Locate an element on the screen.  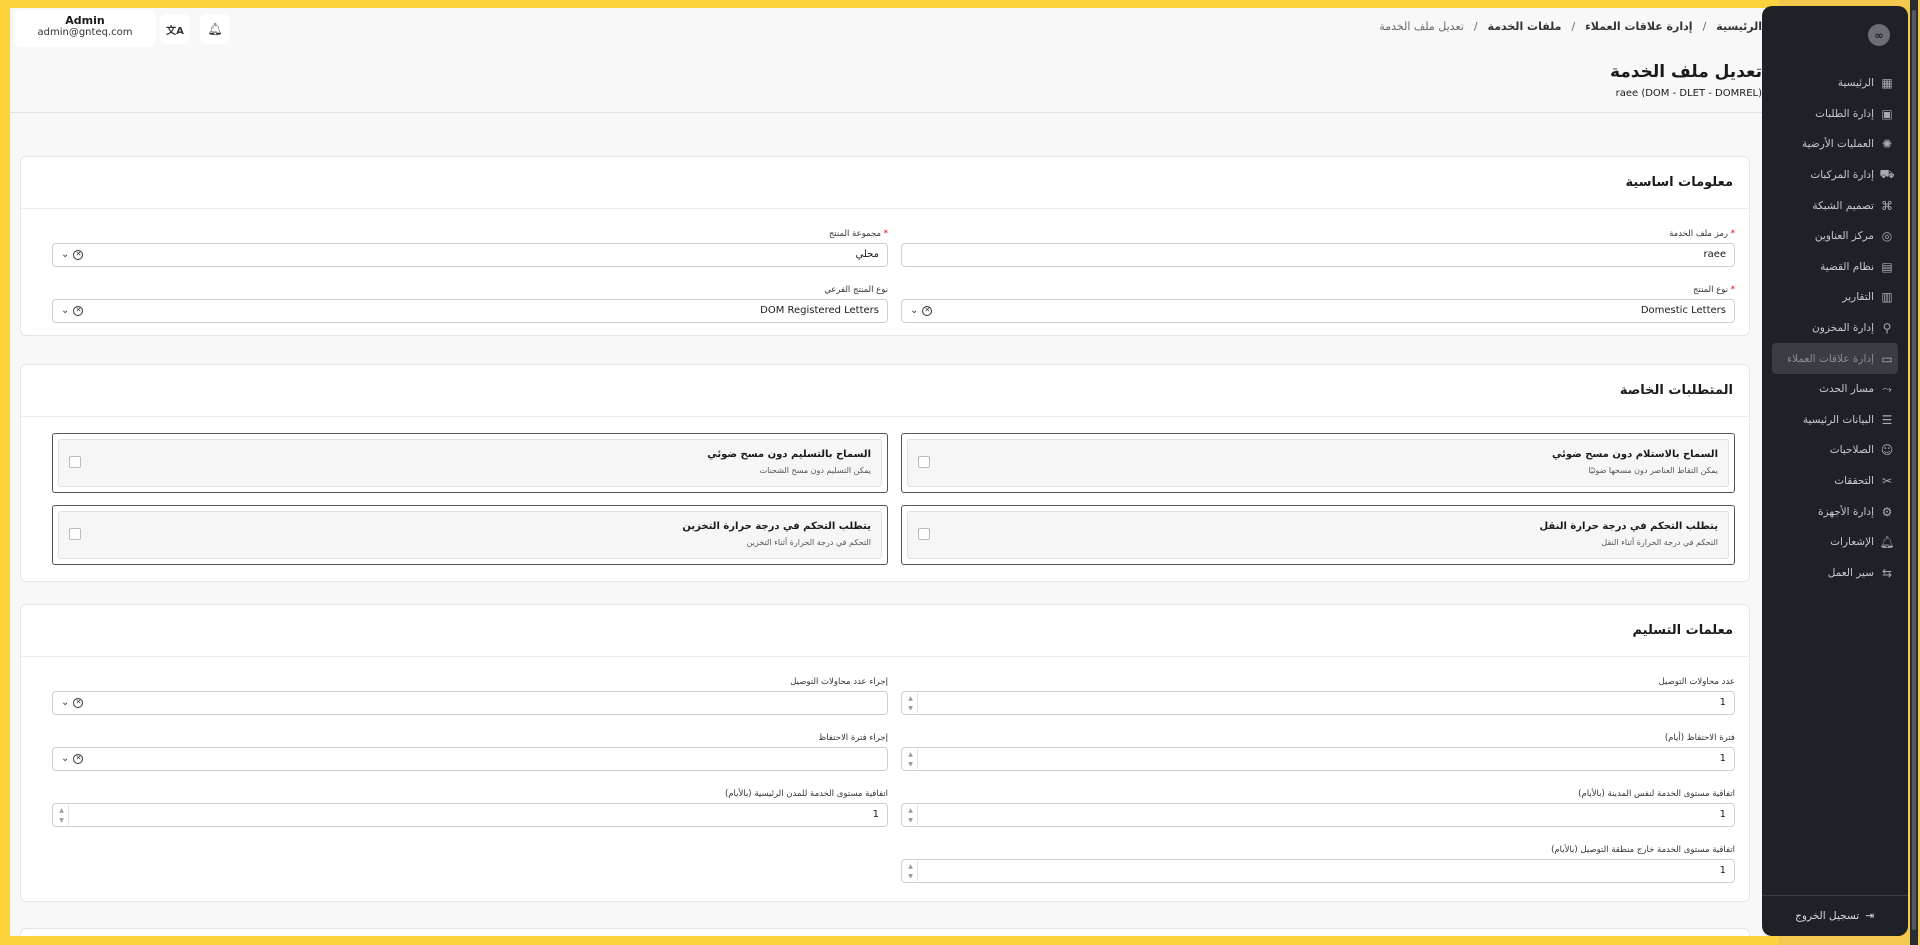
sidebar-item-label: سير العمل is located at coordinates (1850, 572).